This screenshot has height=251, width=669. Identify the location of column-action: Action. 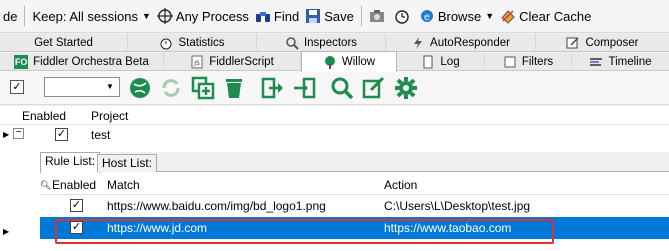
(400, 185).